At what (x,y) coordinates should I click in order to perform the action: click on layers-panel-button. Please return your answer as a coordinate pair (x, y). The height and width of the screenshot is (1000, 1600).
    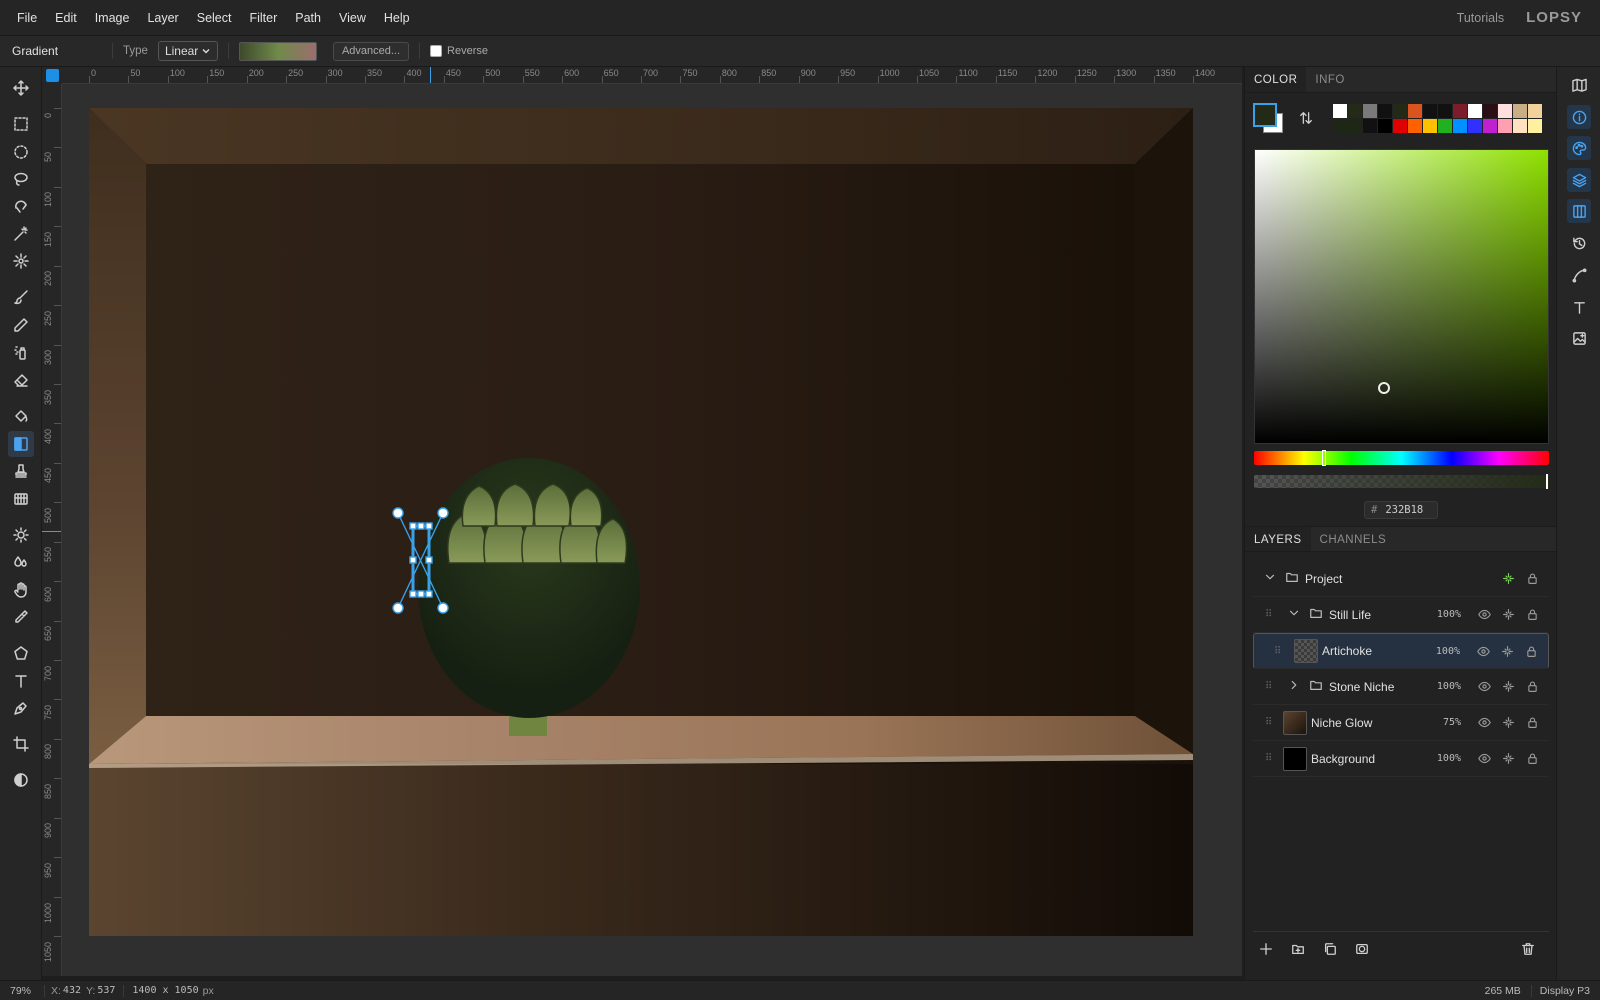
    Looking at the image, I should click on (1579, 180).